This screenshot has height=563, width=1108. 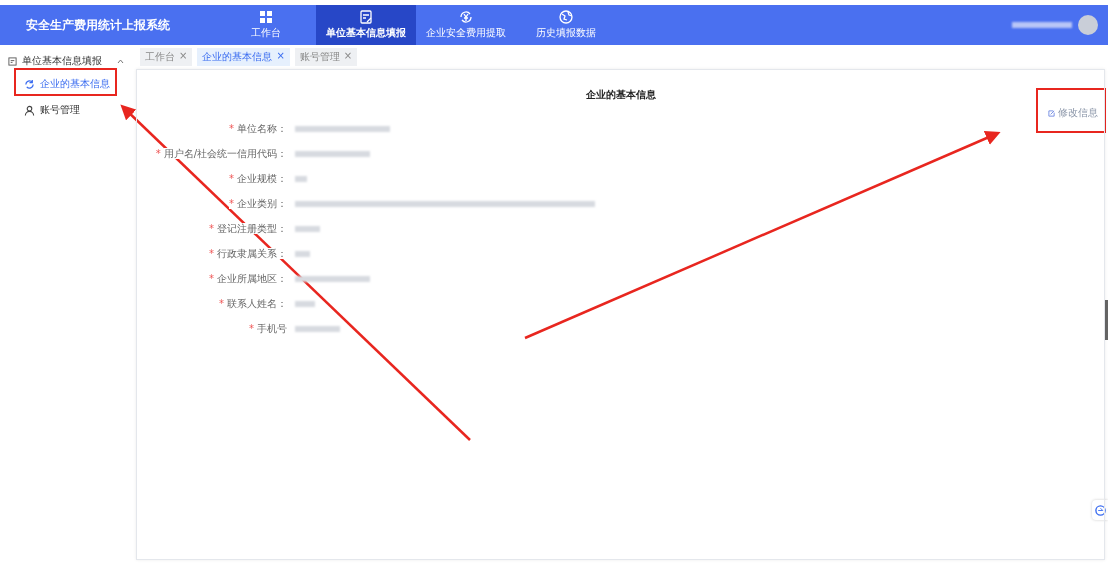 I want to click on page-tab: 账号管理 ×, so click(x=326, y=57).